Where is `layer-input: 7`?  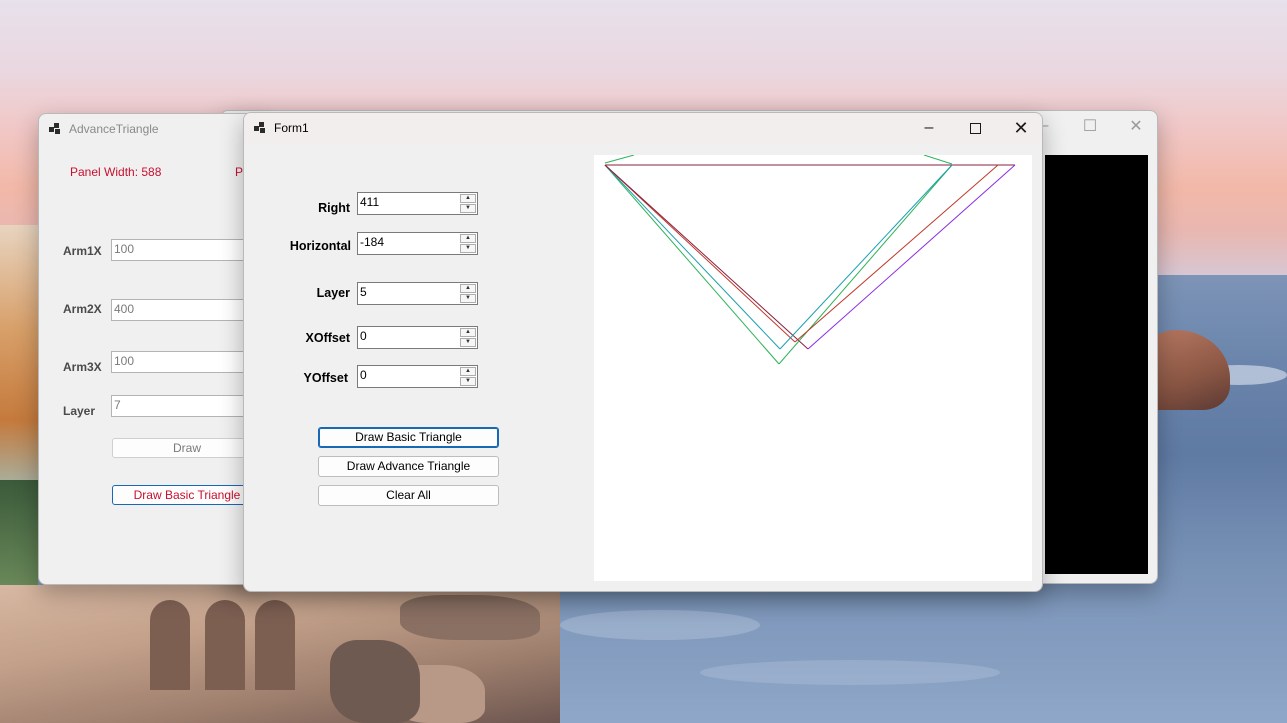
layer-input: 7 is located at coordinates (184, 406).